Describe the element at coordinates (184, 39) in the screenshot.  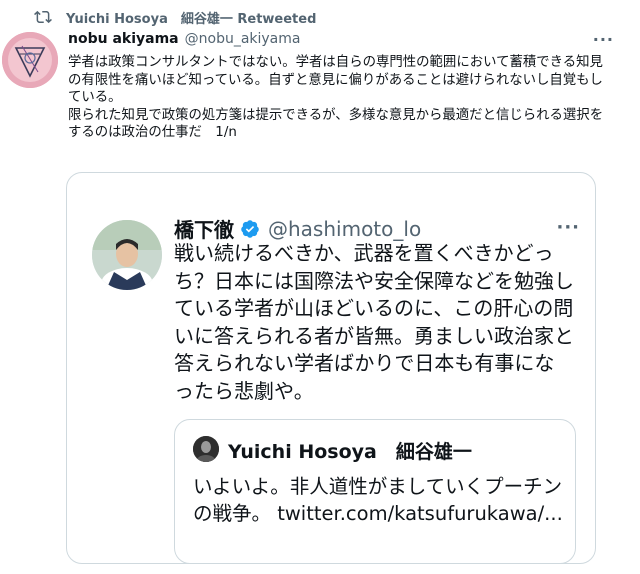
I see `tweet-header: nobu akiyama @nobu_akiyama` at that location.